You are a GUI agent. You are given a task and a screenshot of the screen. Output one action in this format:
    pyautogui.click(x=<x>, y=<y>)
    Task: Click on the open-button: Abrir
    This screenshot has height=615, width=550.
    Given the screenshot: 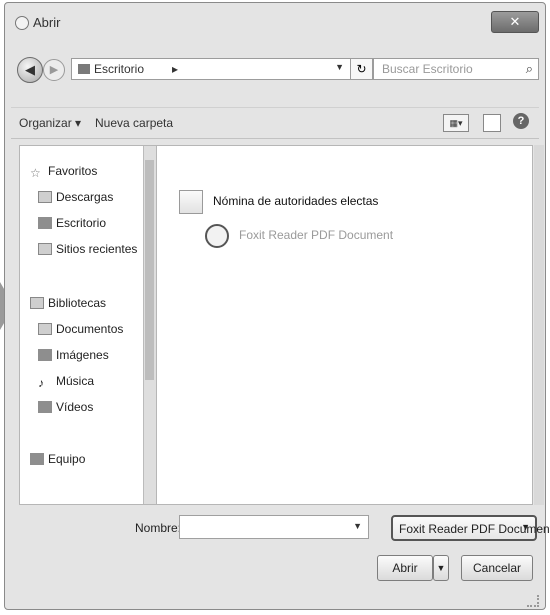 What is the action you would take?
    pyautogui.click(x=405, y=568)
    